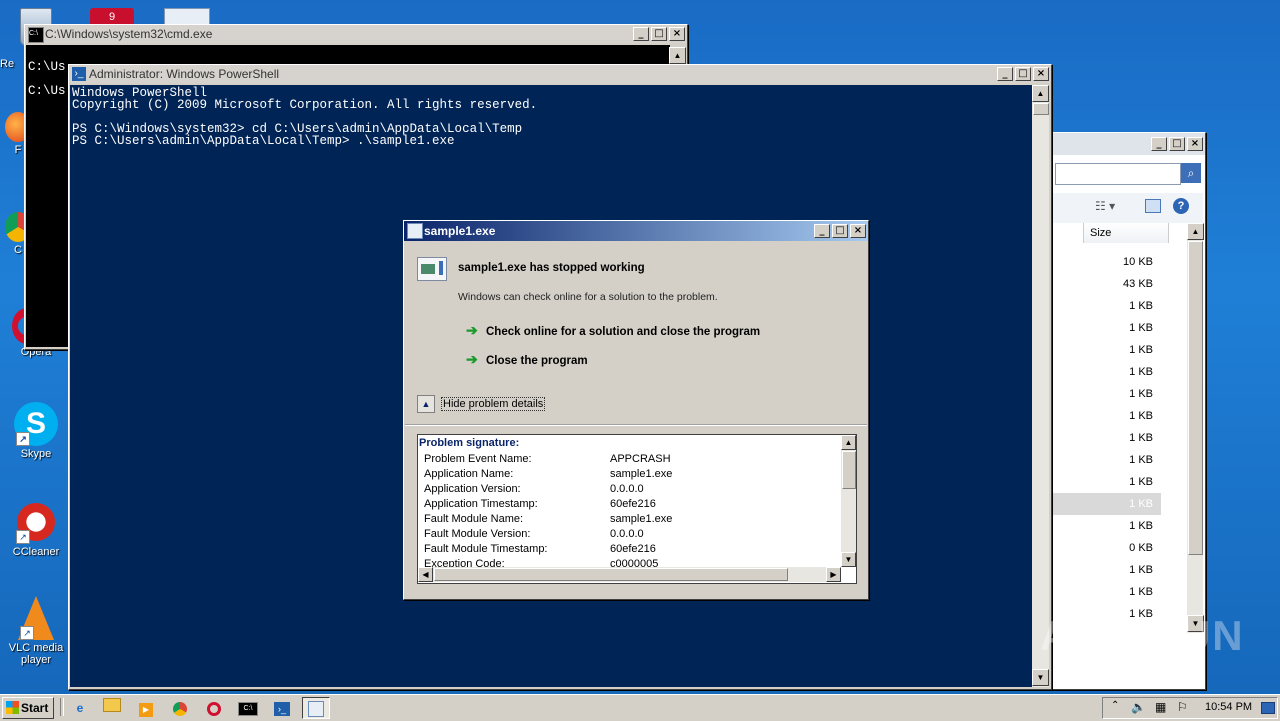 The height and width of the screenshot is (721, 1280). I want to click on desktop-icon-label: Skype, so click(36, 454).